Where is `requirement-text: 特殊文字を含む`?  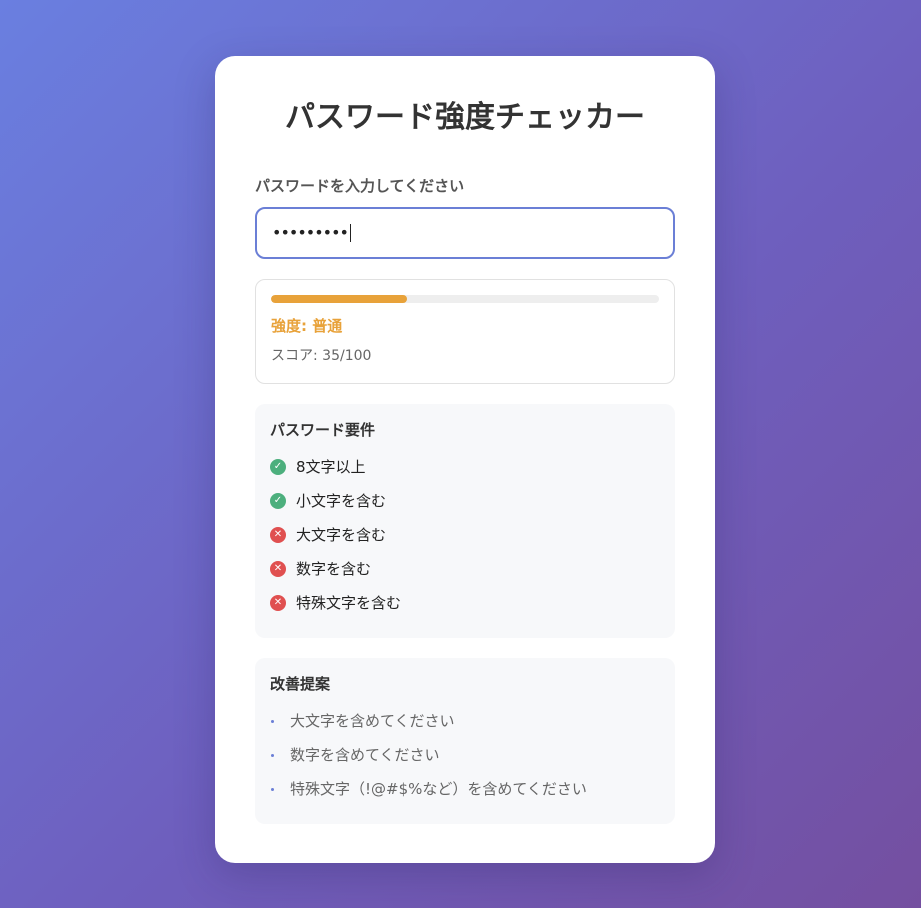
requirement-text: 特殊文字を含む is located at coordinates (349, 603).